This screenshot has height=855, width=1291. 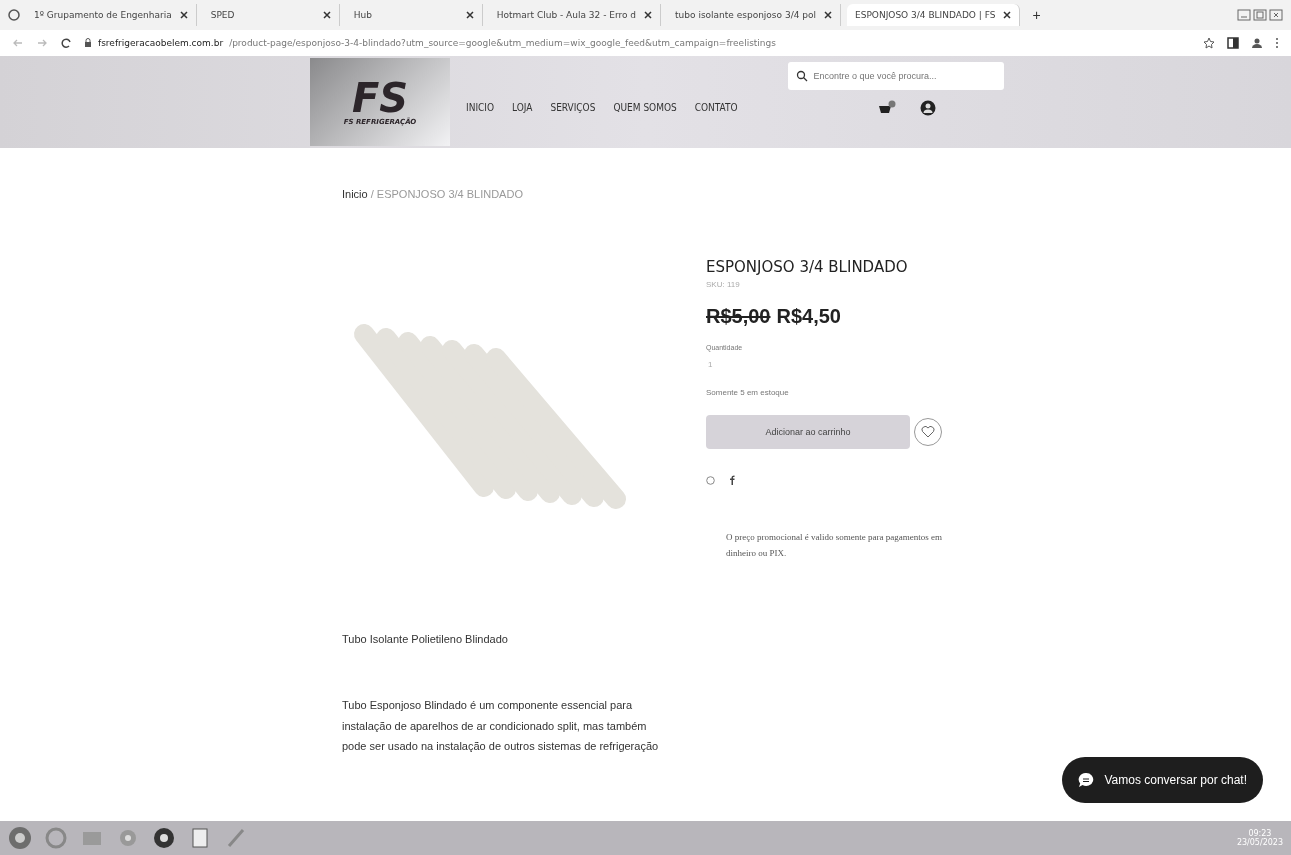 I want to click on wishlist-button, so click(x=928, y=432).